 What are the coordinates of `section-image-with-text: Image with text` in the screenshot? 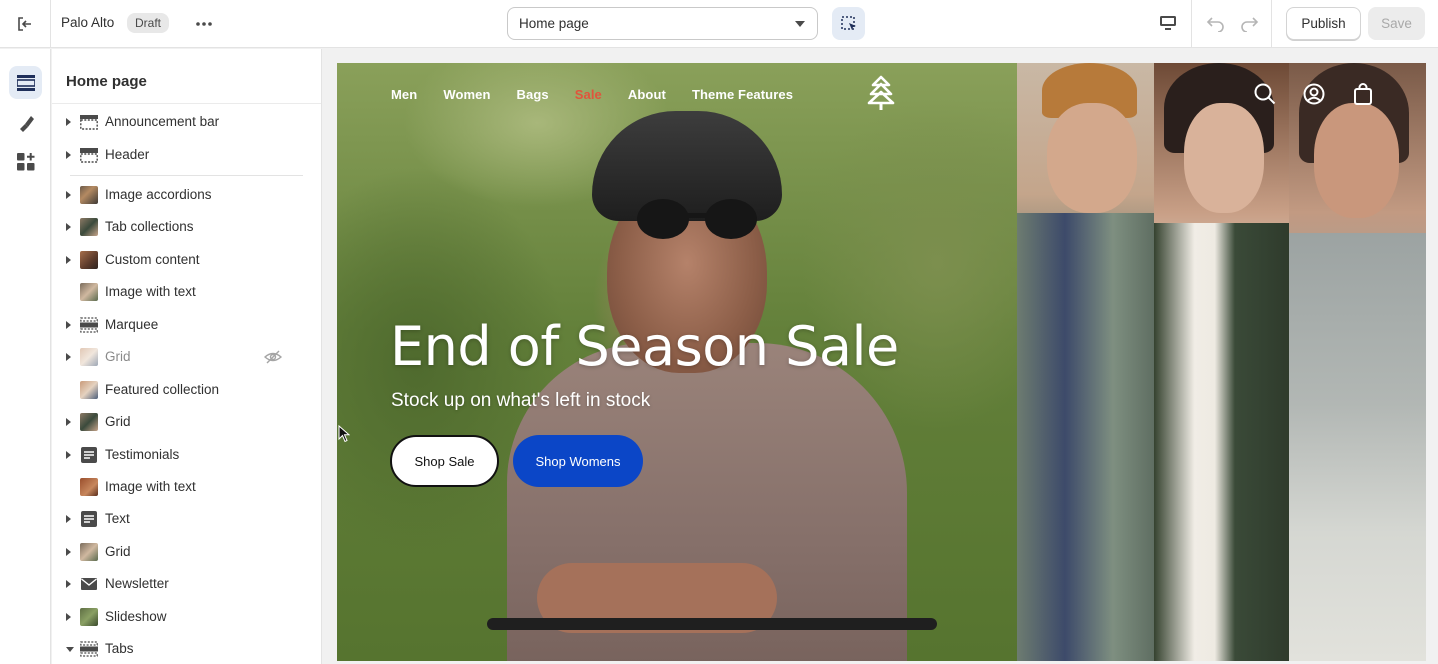 It's located at (186, 292).